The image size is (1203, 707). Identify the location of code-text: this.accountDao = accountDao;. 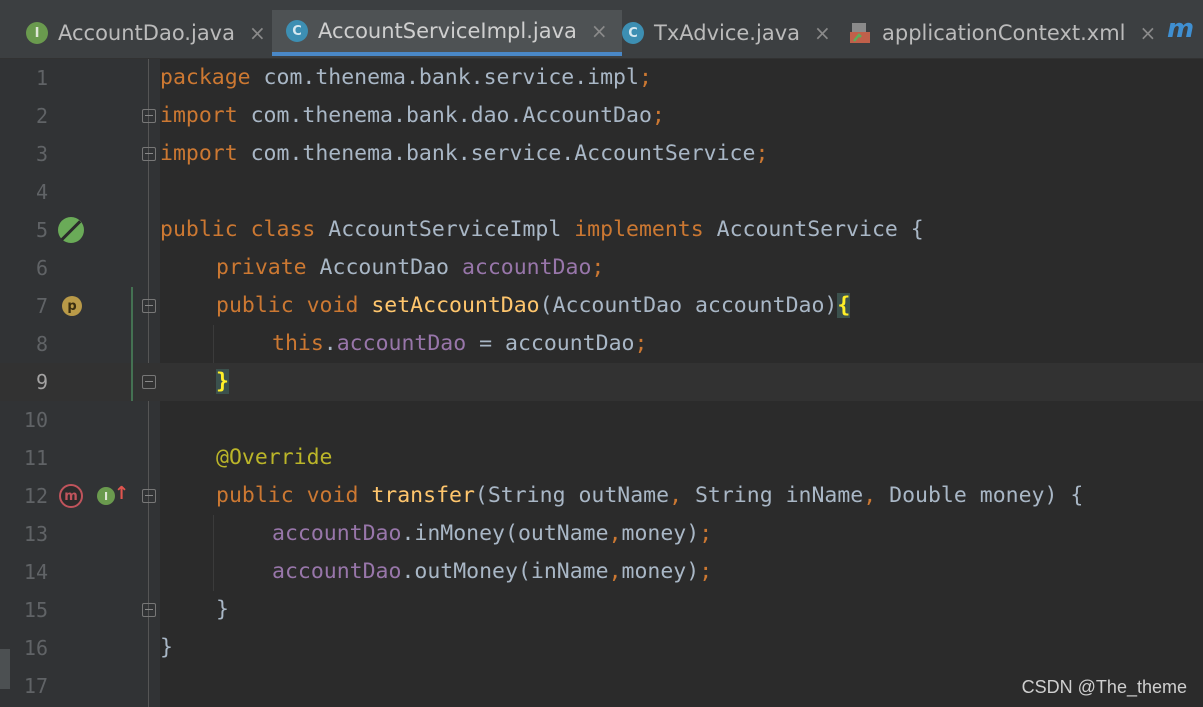
(460, 343).